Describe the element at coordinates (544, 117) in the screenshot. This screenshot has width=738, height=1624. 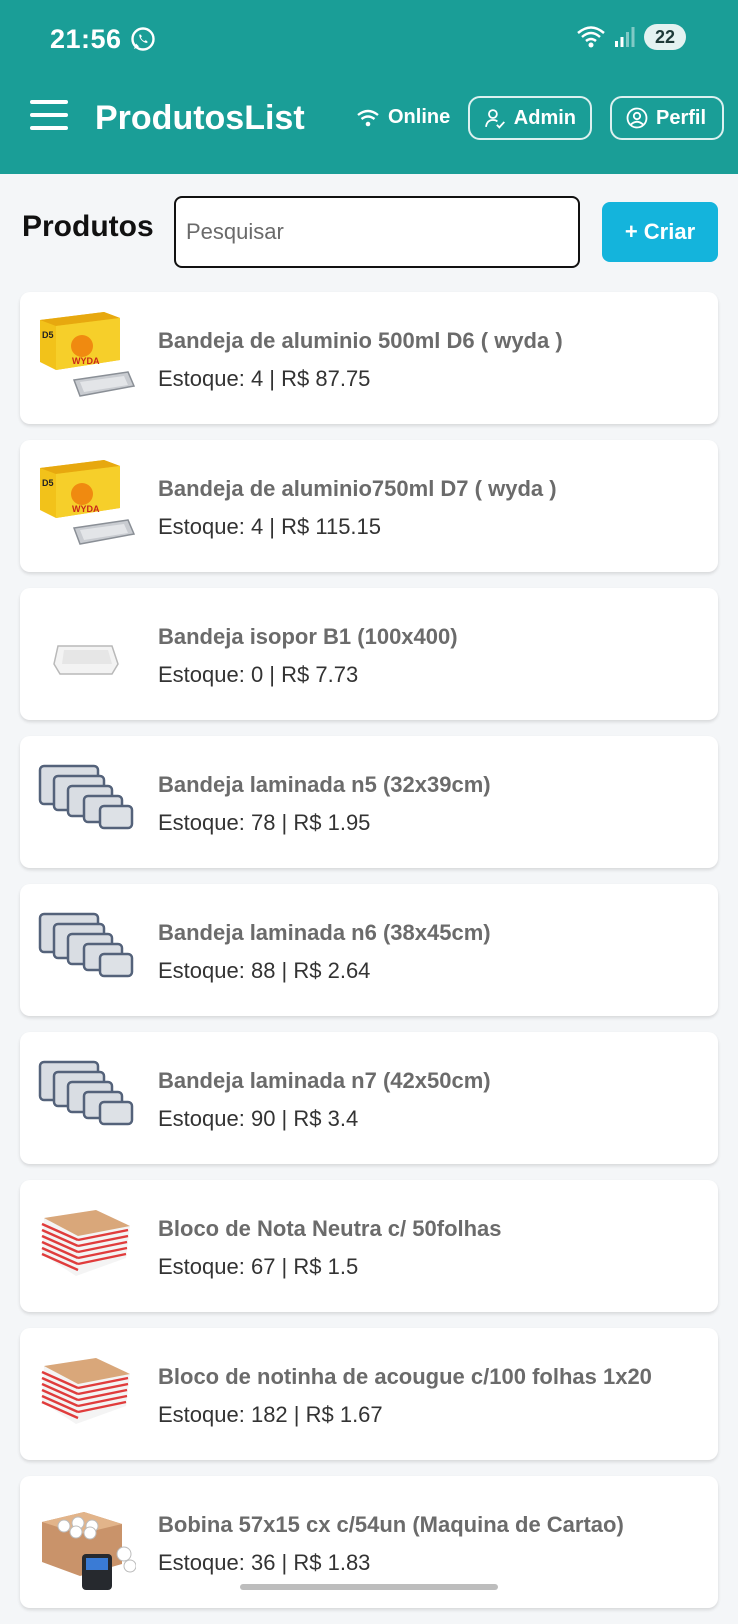
I see `admin-label: Admin` at that location.